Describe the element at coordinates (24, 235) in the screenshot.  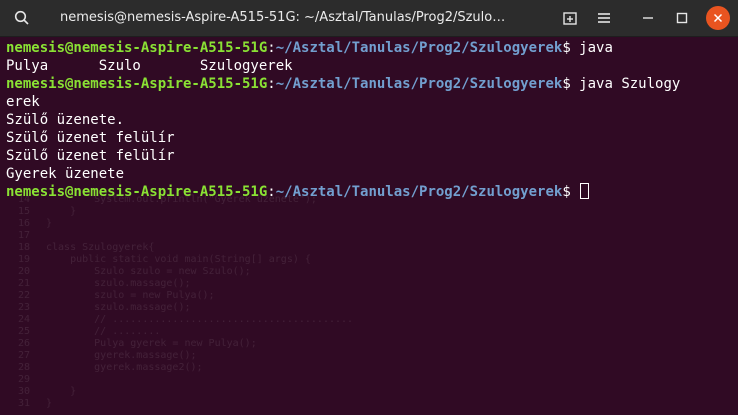
I see `background-code-line: 17` at that location.